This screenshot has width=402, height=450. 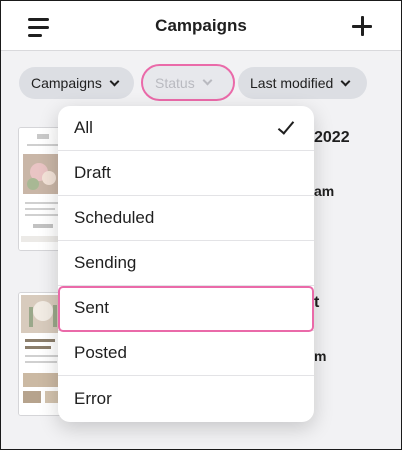 What do you see at coordinates (324, 191) in the screenshot?
I see `campaign-time: am` at bounding box center [324, 191].